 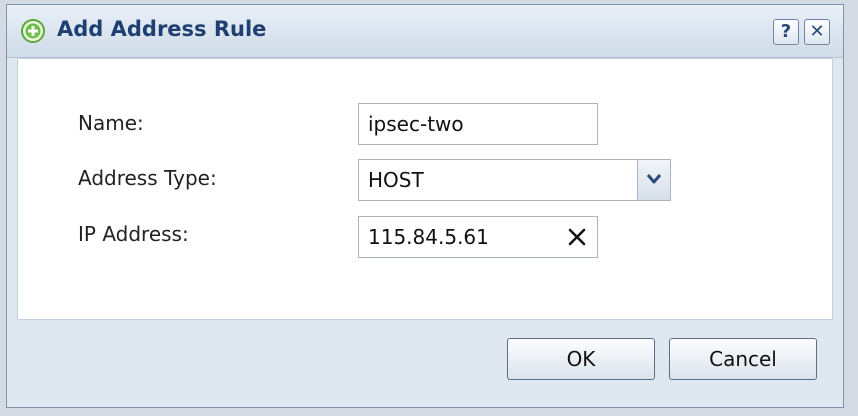 What do you see at coordinates (33, 31) in the screenshot?
I see `add-icon` at bounding box center [33, 31].